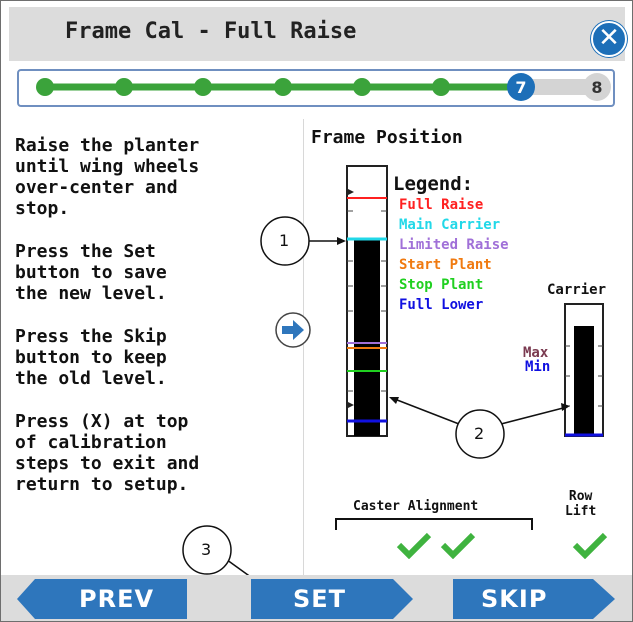 Image resolution: width=633 pixels, height=622 pixels. I want to click on carrier-min-label: Min, so click(538, 367).